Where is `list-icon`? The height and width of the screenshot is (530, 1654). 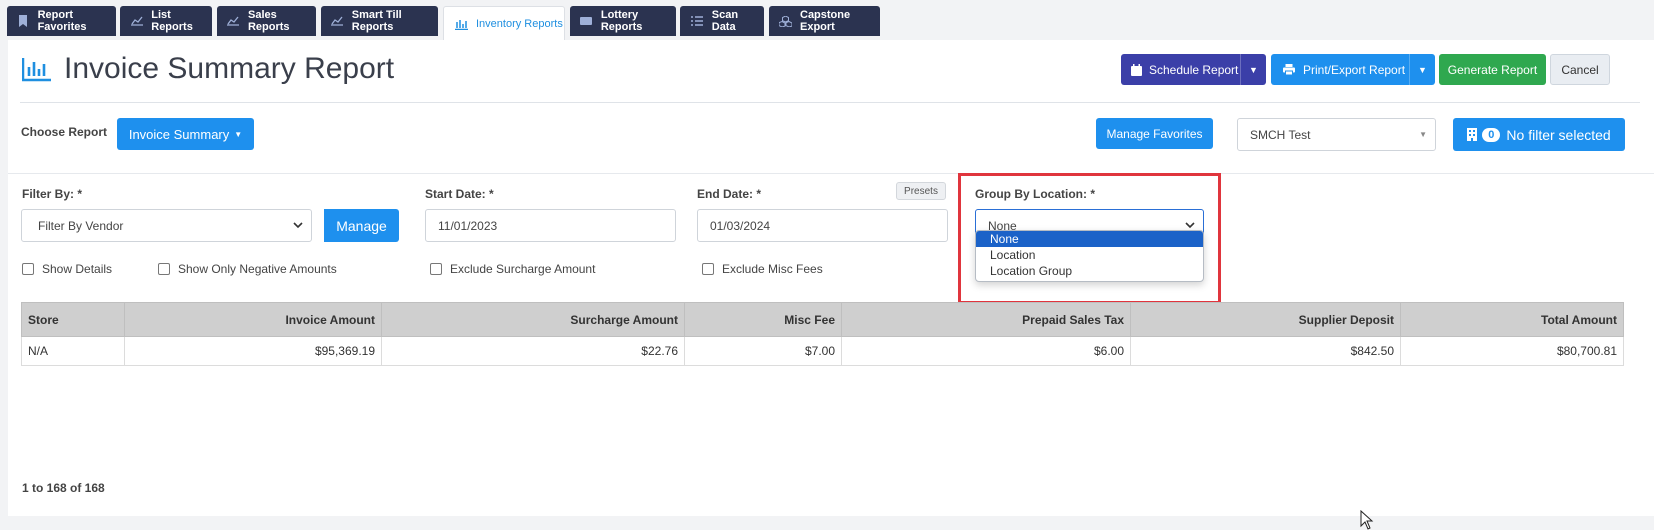
list-icon is located at coordinates (697, 21).